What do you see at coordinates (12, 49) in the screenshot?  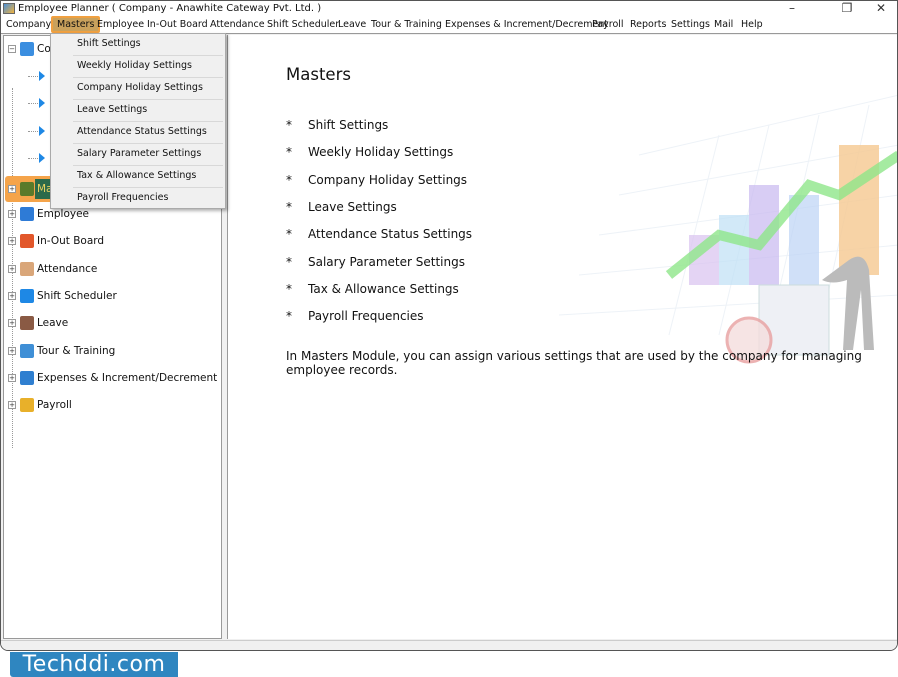 I see `collapse-icon: −` at bounding box center [12, 49].